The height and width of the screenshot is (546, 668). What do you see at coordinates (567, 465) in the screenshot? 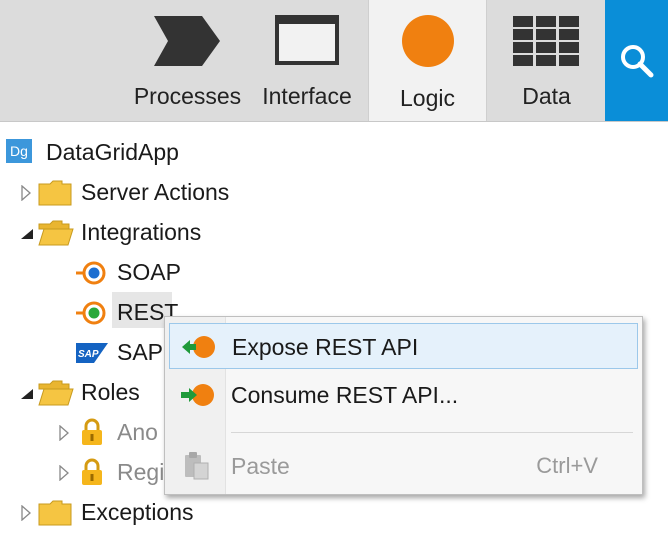
I see `paste-shortcut: Ctrl+V` at bounding box center [567, 465].